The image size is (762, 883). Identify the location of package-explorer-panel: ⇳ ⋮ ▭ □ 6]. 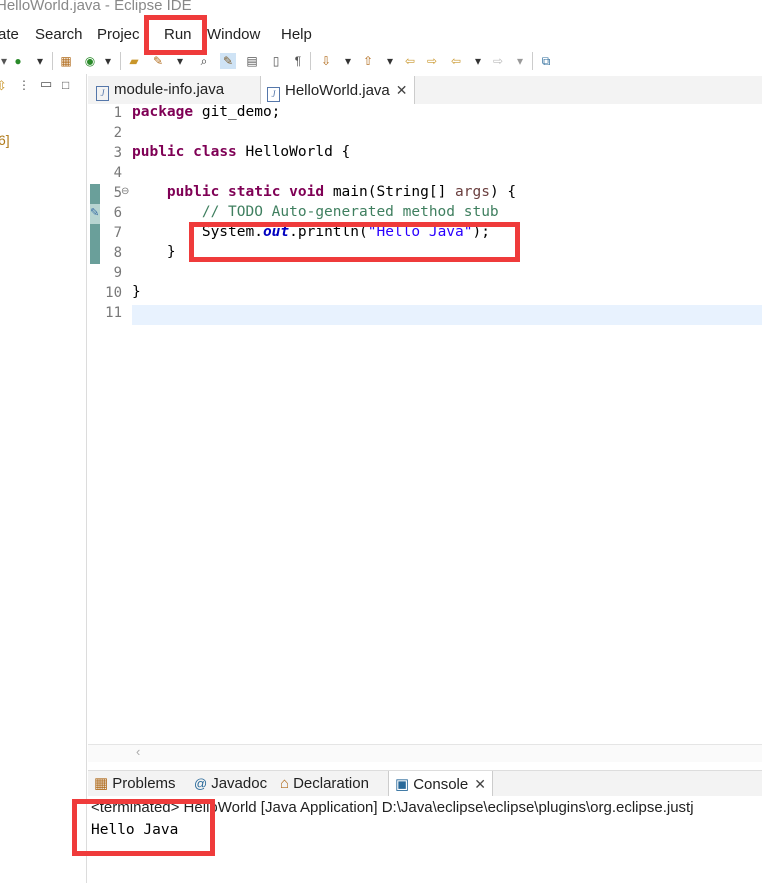
(43, 478).